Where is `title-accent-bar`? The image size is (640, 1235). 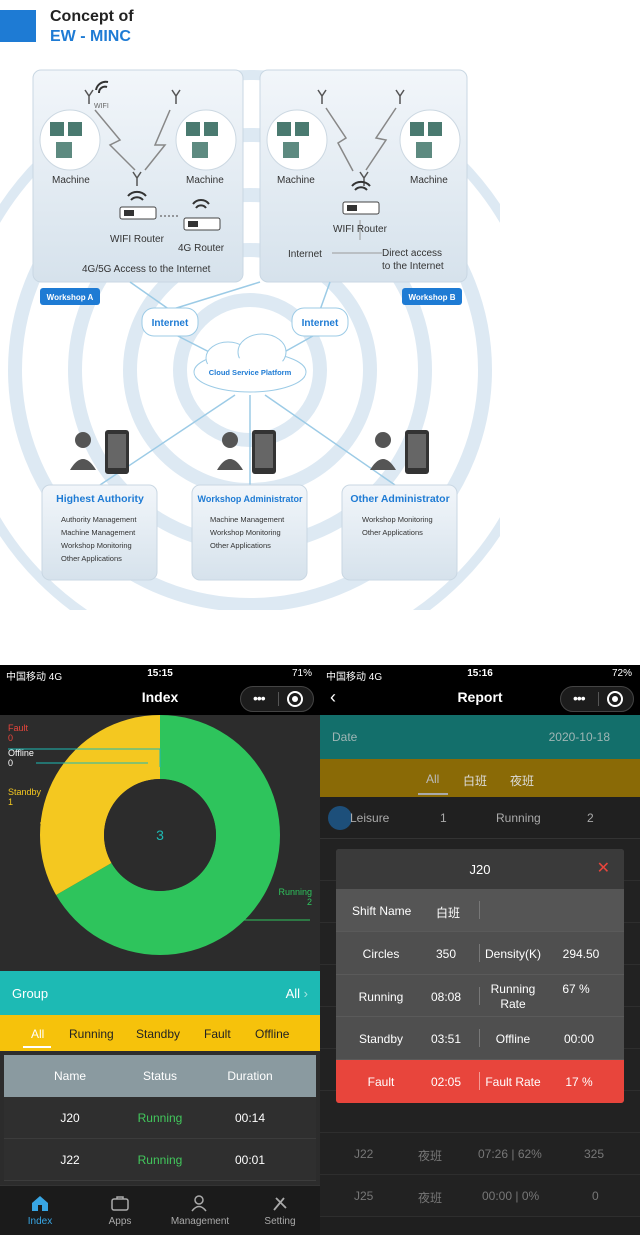
title-accent-bar is located at coordinates (18, 26).